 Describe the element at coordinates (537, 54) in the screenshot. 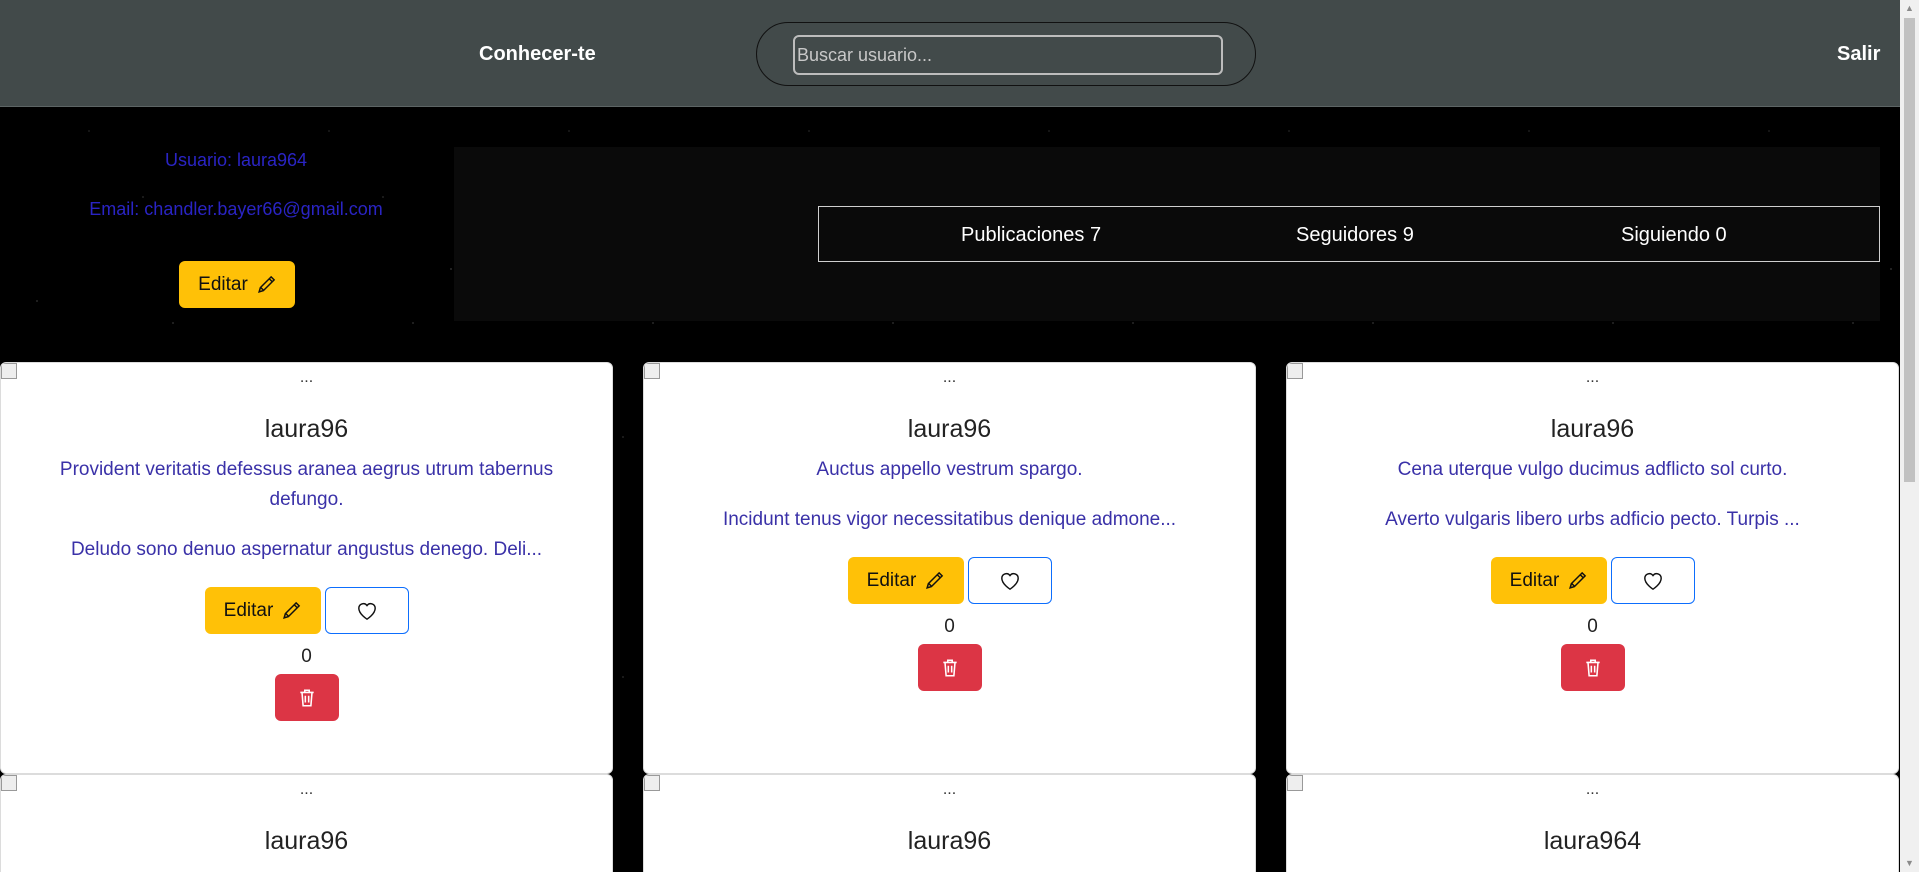

I see `brand-link: Conhecer-te` at that location.